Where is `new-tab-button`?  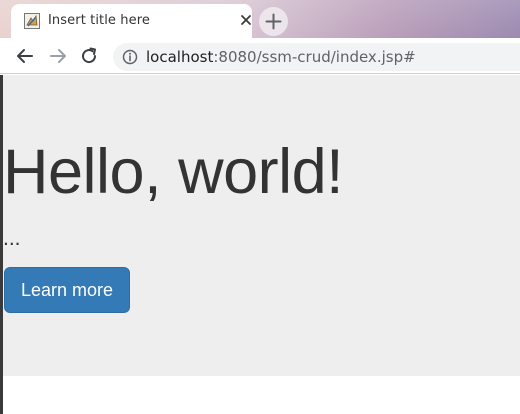 new-tab-button is located at coordinates (273, 21).